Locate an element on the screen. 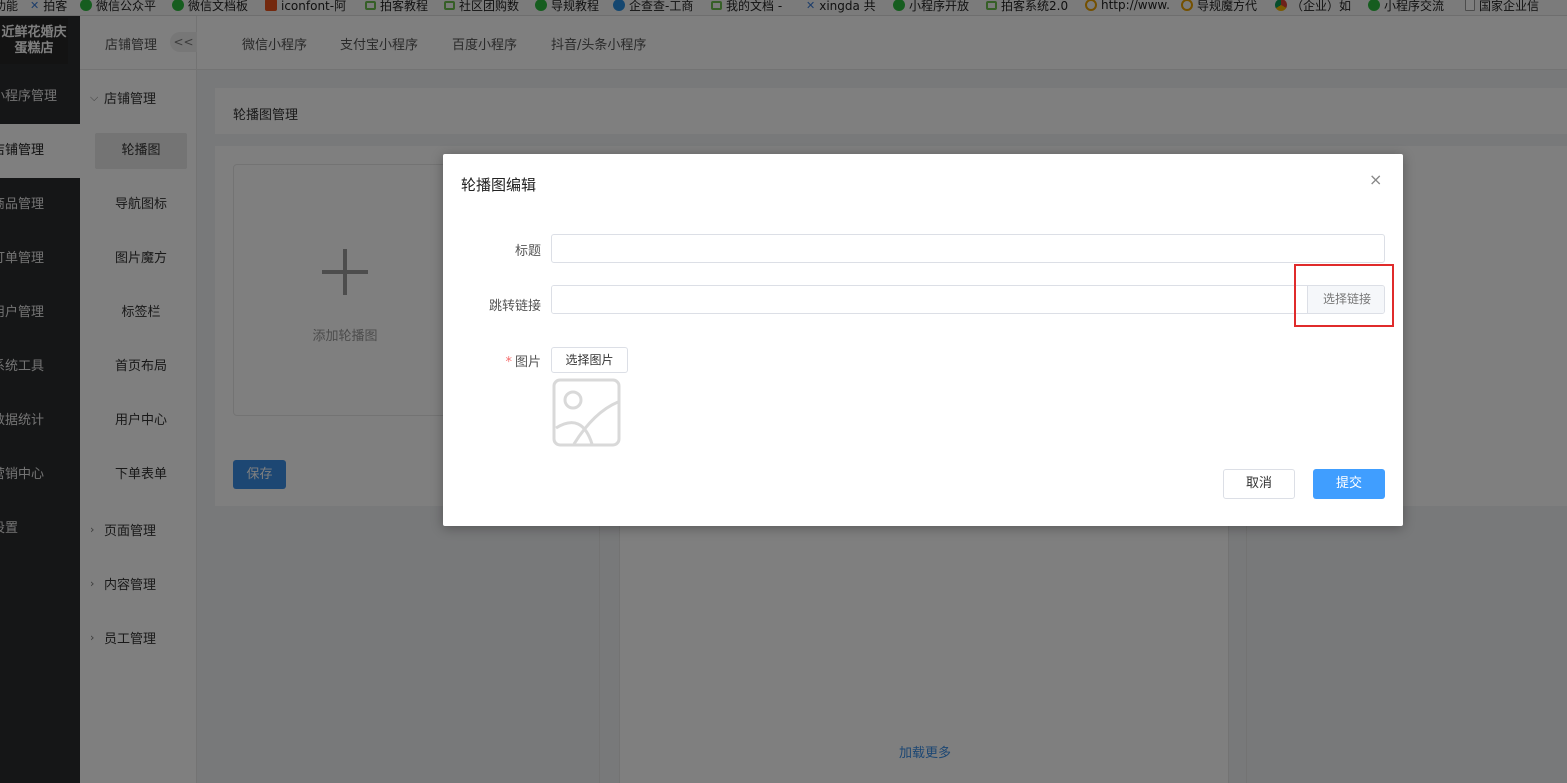 This screenshot has width=1567, height=783. required-mark: * is located at coordinates (508, 362).